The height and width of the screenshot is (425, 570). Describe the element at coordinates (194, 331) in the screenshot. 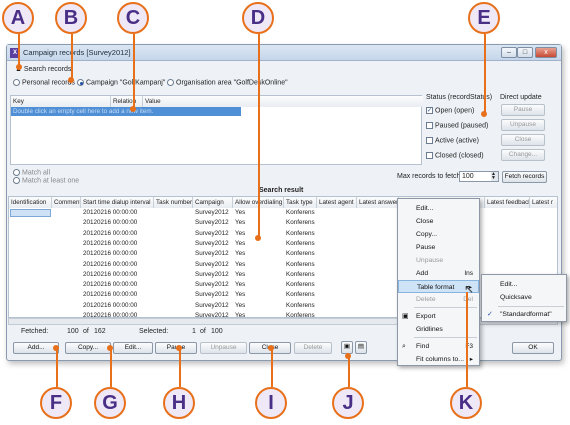

I see `selected-value: 1` at that location.